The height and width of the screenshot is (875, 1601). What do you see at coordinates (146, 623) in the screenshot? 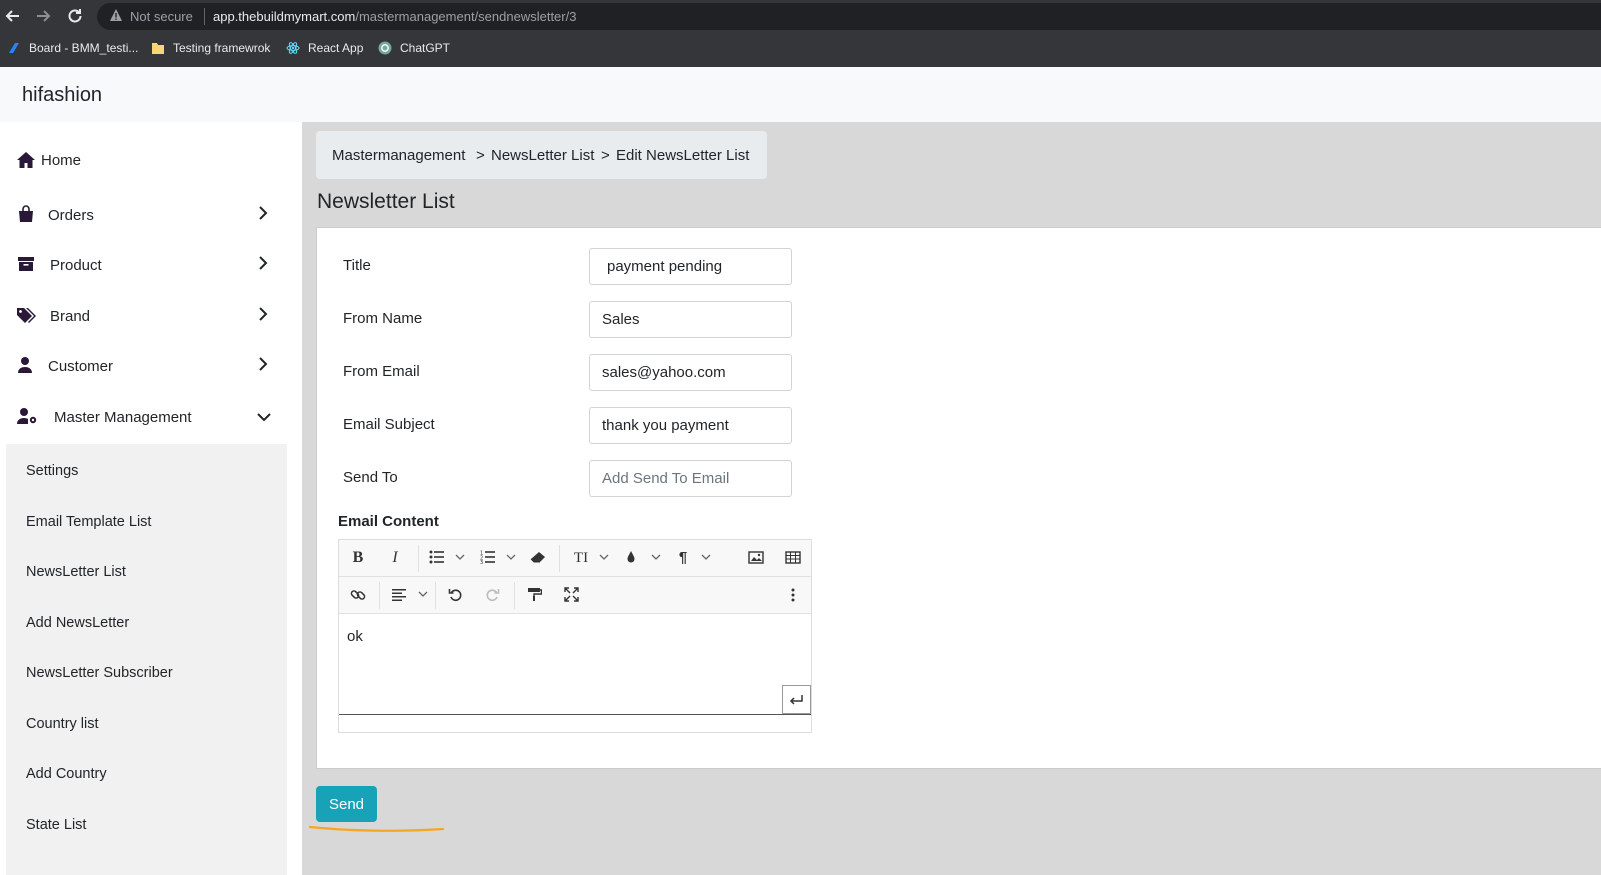
I see `submenu-item-add-newsletter: Add NewsLetter` at bounding box center [146, 623].